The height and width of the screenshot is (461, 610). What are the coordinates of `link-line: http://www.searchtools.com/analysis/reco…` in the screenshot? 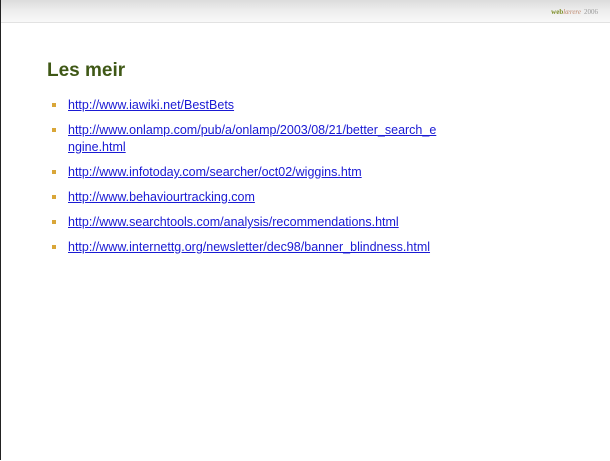 It's located at (233, 222).